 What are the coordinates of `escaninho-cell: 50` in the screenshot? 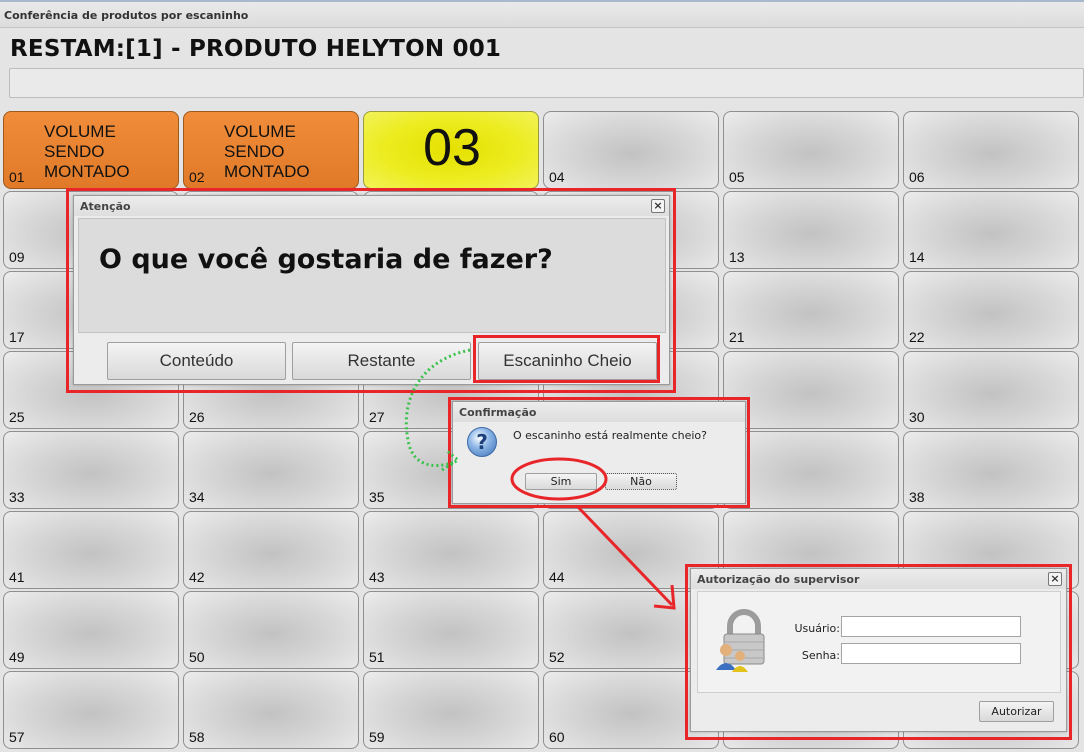 It's located at (271, 630).